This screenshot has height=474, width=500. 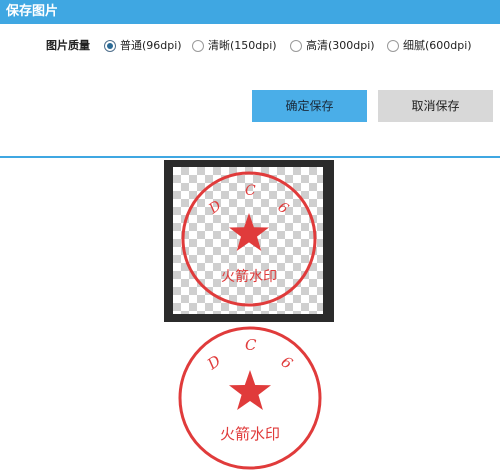 I want to click on stamp-preview-image: D C 6 火箭水印, so click(x=249, y=239).